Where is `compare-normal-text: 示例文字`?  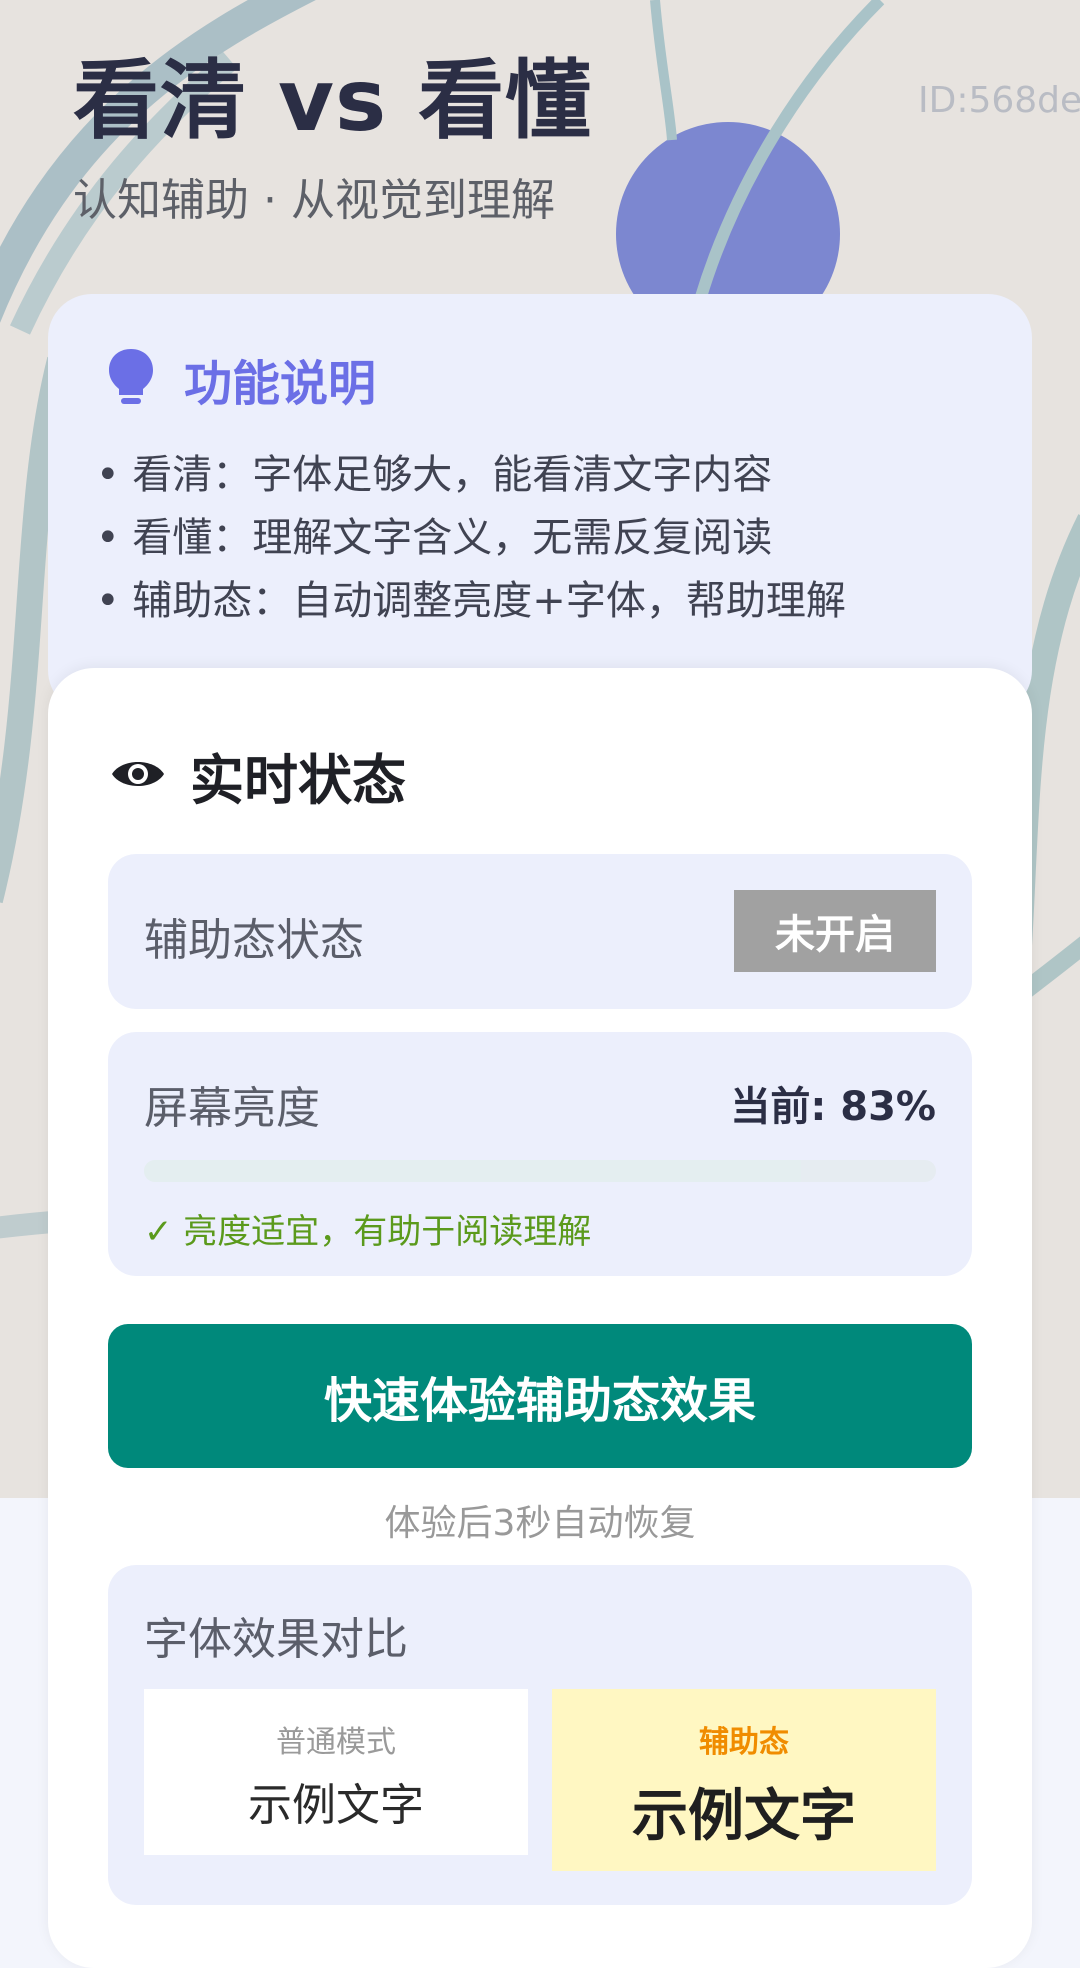 compare-normal-text: 示例文字 is located at coordinates (336, 1805).